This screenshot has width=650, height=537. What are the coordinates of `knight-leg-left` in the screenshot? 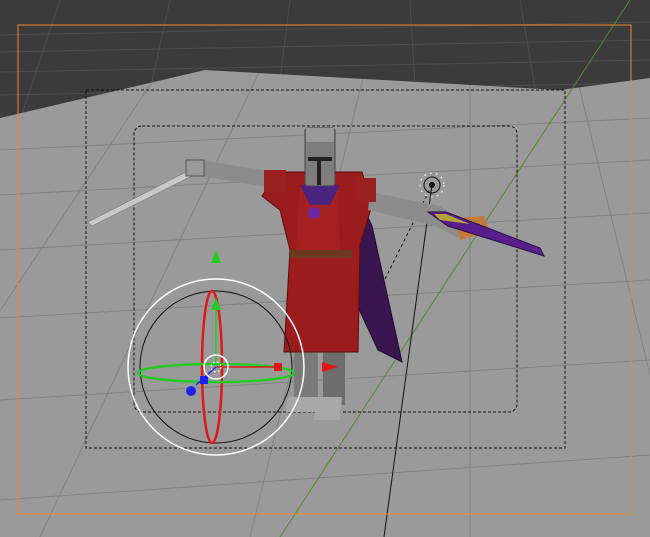 It's located at (306, 375).